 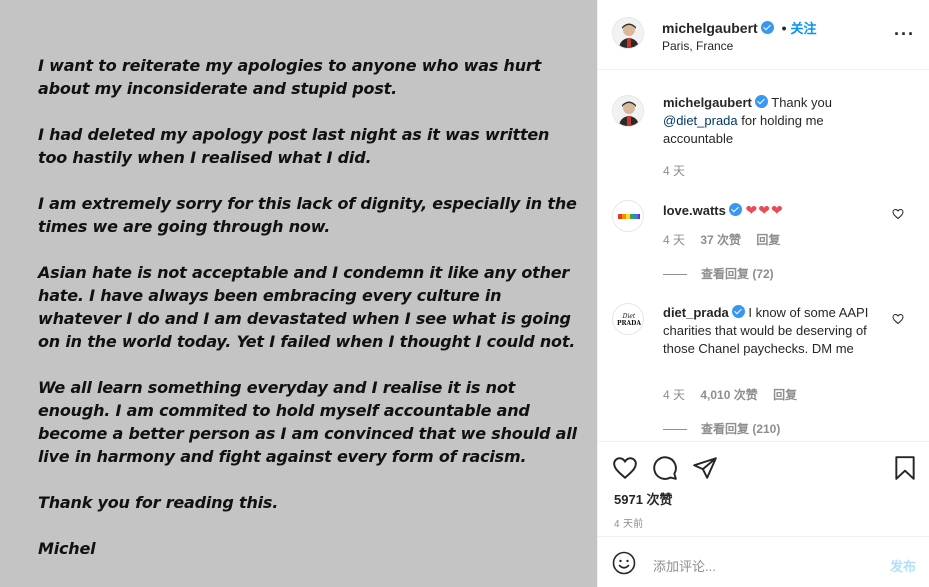 I want to click on comment-likes: 4,010 次赞, so click(x=728, y=395).